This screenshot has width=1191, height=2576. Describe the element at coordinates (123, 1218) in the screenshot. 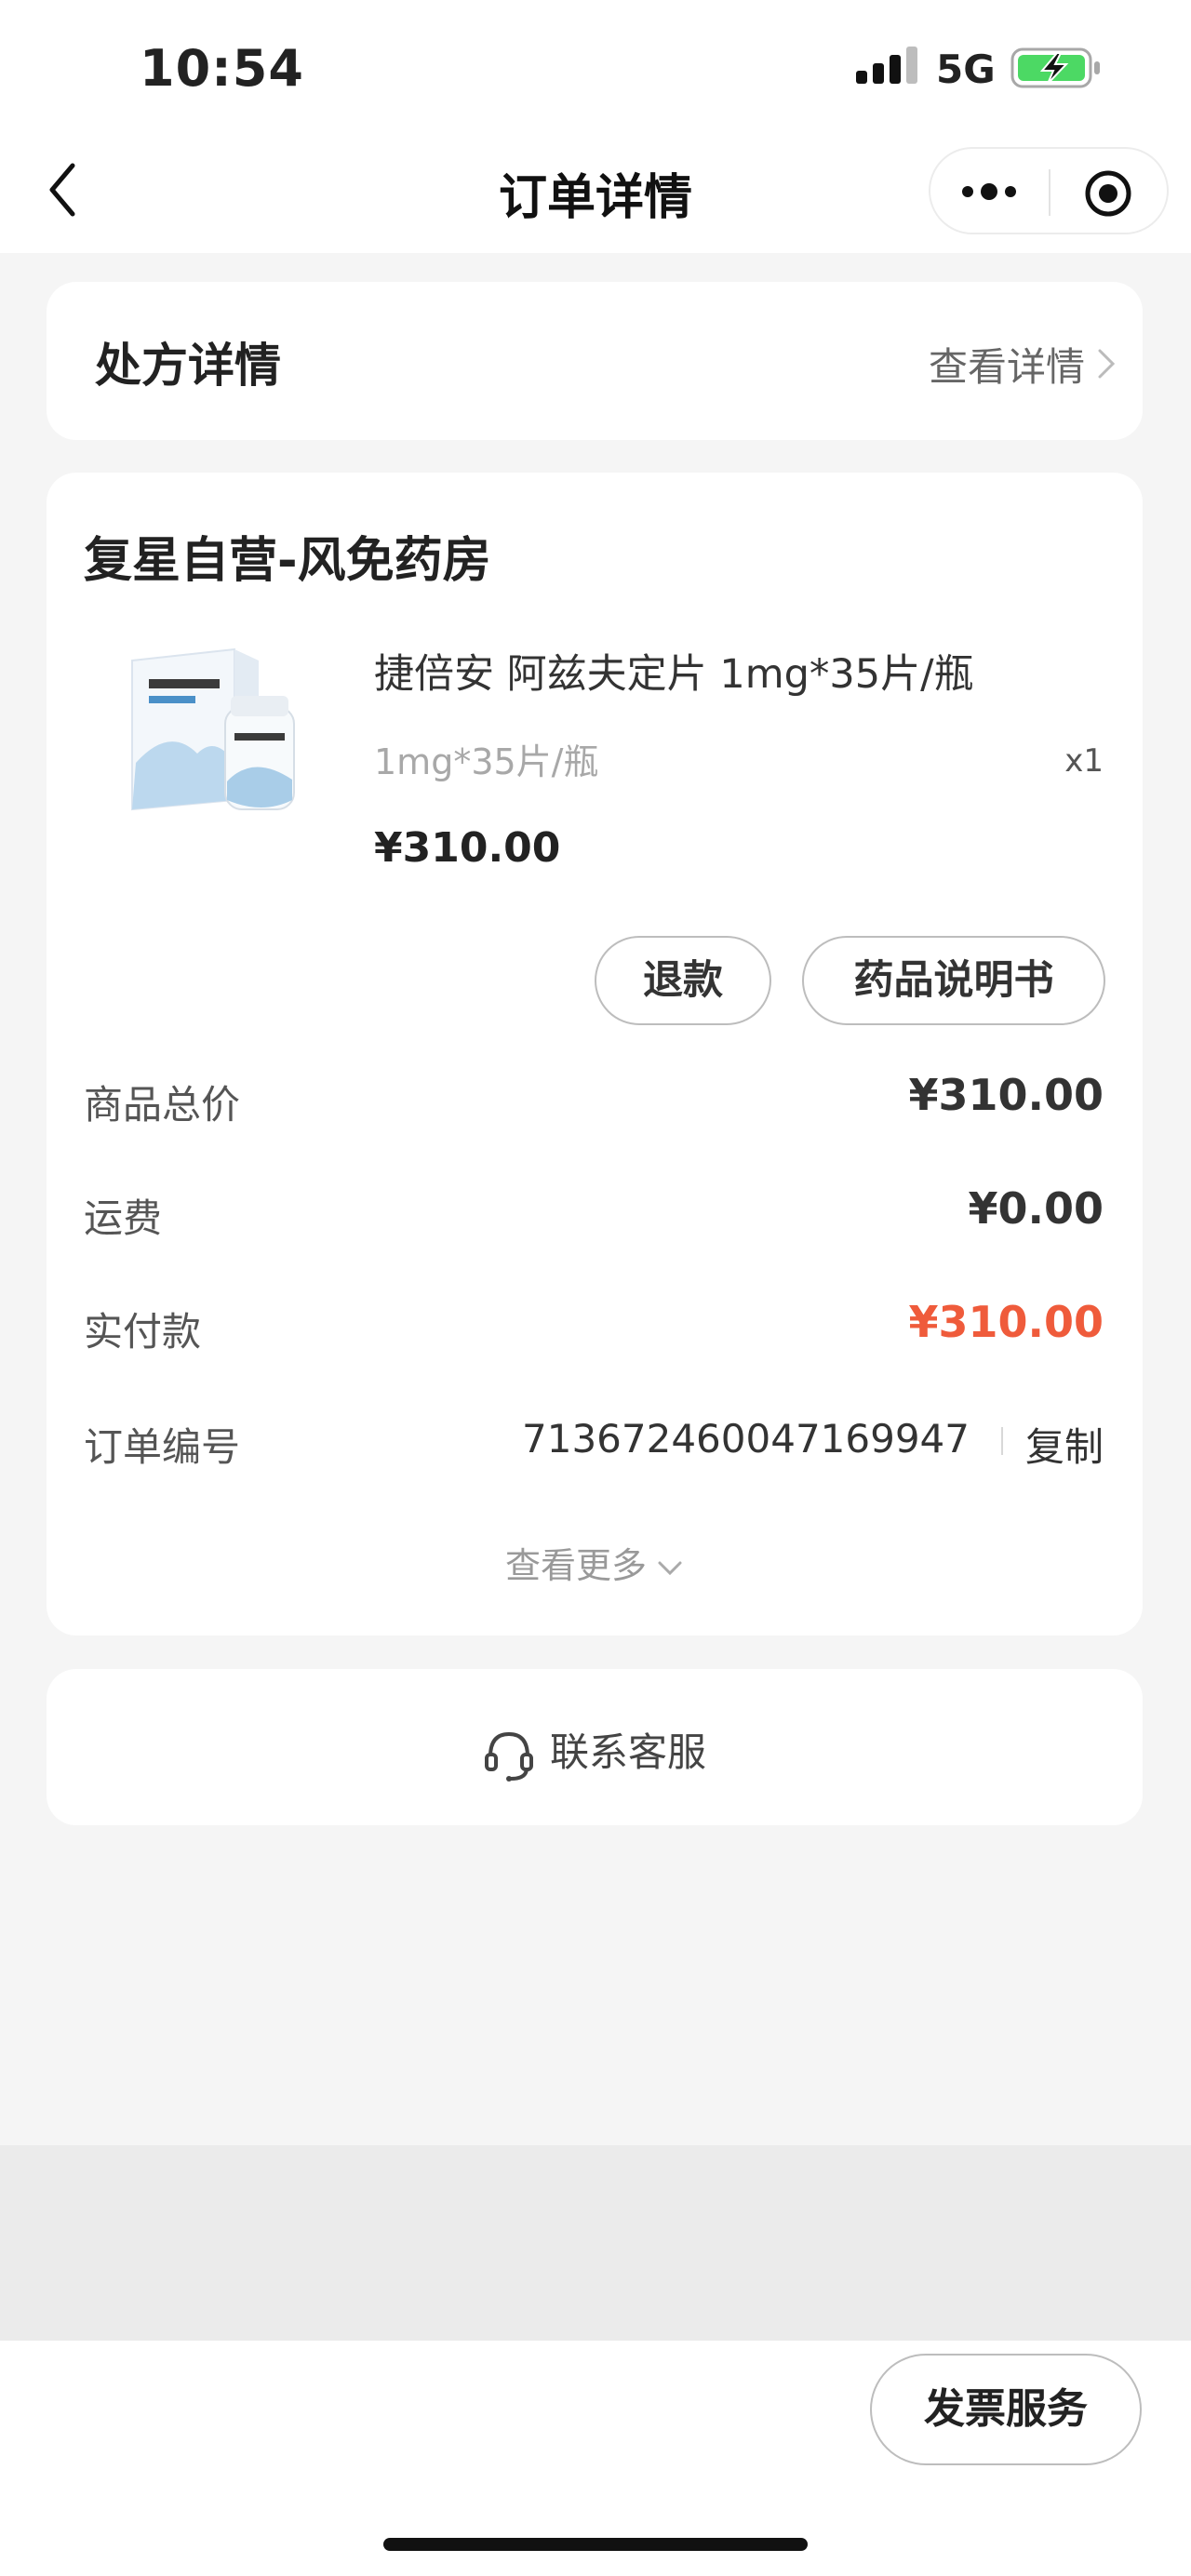

I see `shipping-label: 运费` at that location.